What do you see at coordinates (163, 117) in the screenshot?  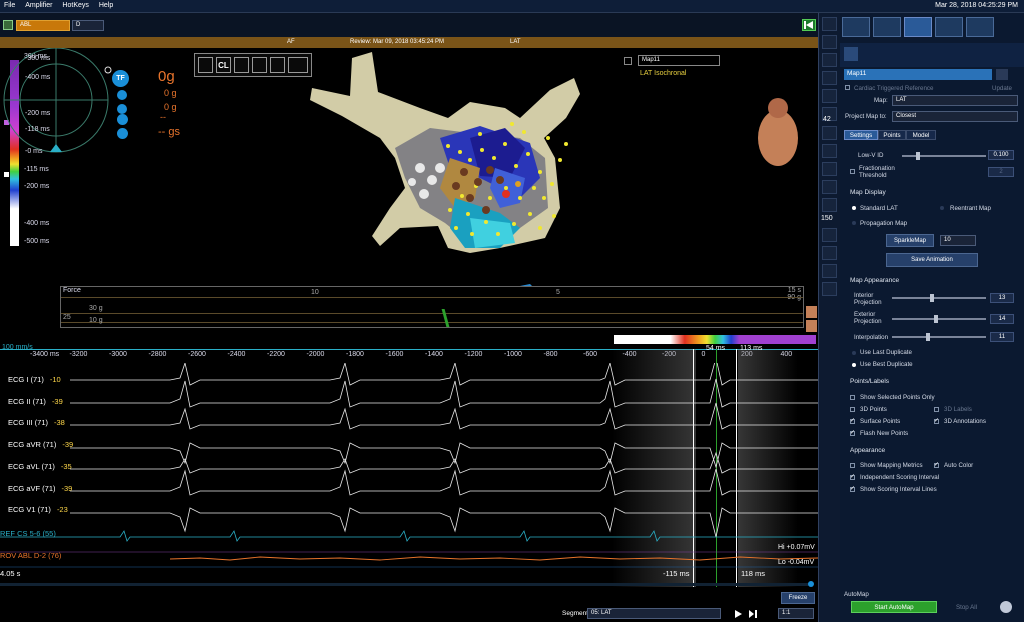 I see `force-v3: --` at bounding box center [163, 117].